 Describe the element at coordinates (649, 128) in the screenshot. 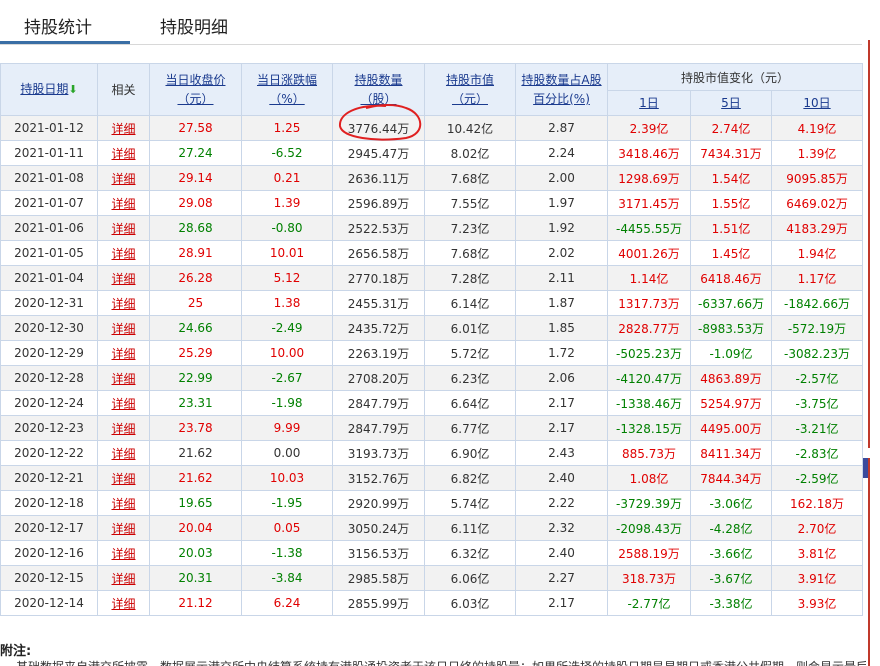

I see `cell-change-1d: 2.39亿` at that location.